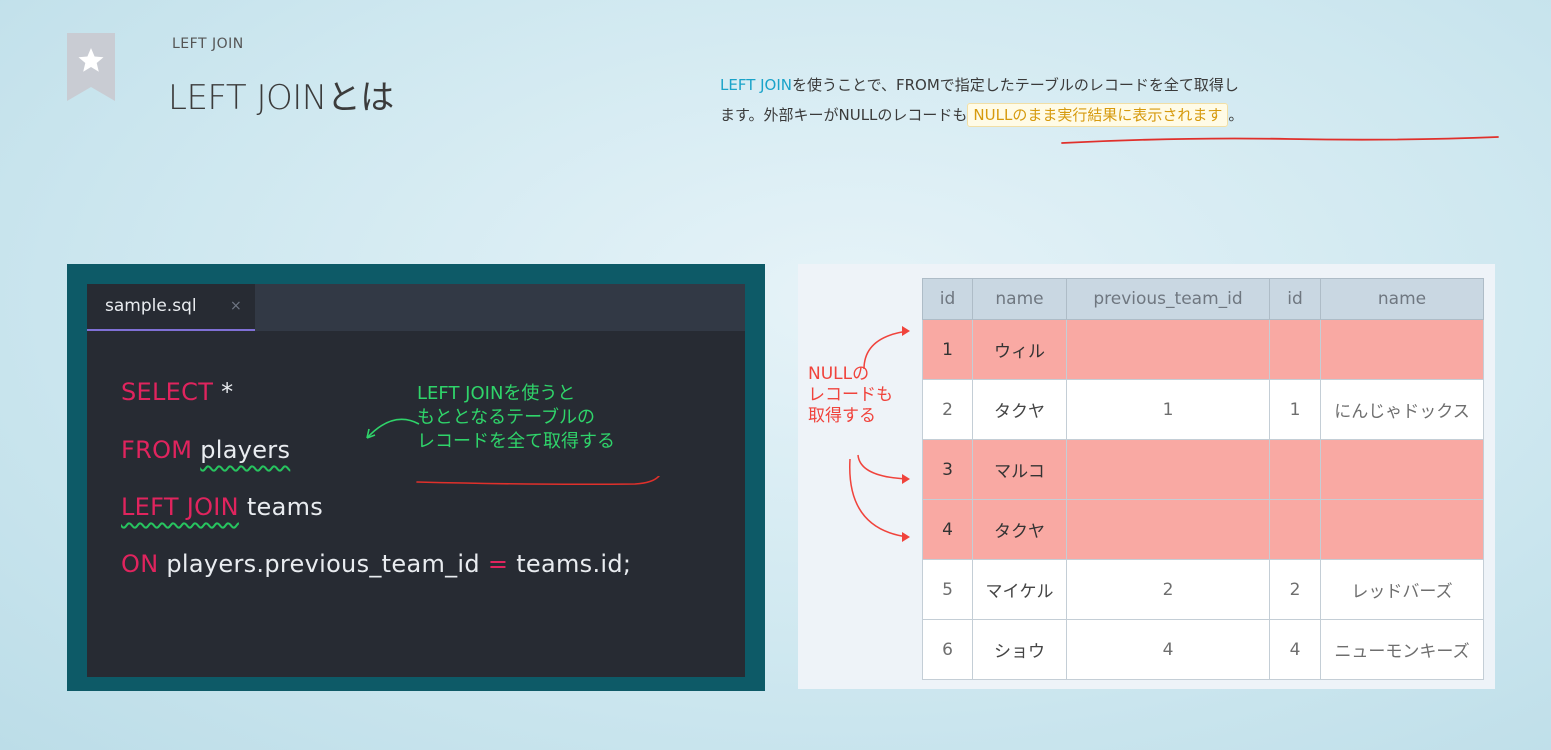  What do you see at coordinates (157, 450) in the screenshot?
I see `sql-keyword: FROM` at bounding box center [157, 450].